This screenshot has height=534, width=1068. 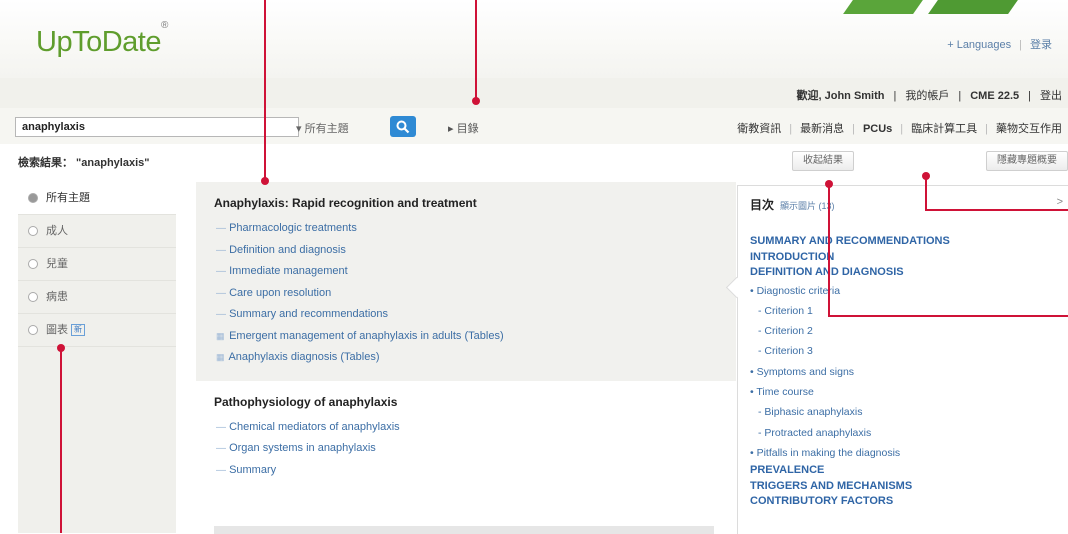 I want to click on search-input: anaphylaxis, so click(x=157, y=127).